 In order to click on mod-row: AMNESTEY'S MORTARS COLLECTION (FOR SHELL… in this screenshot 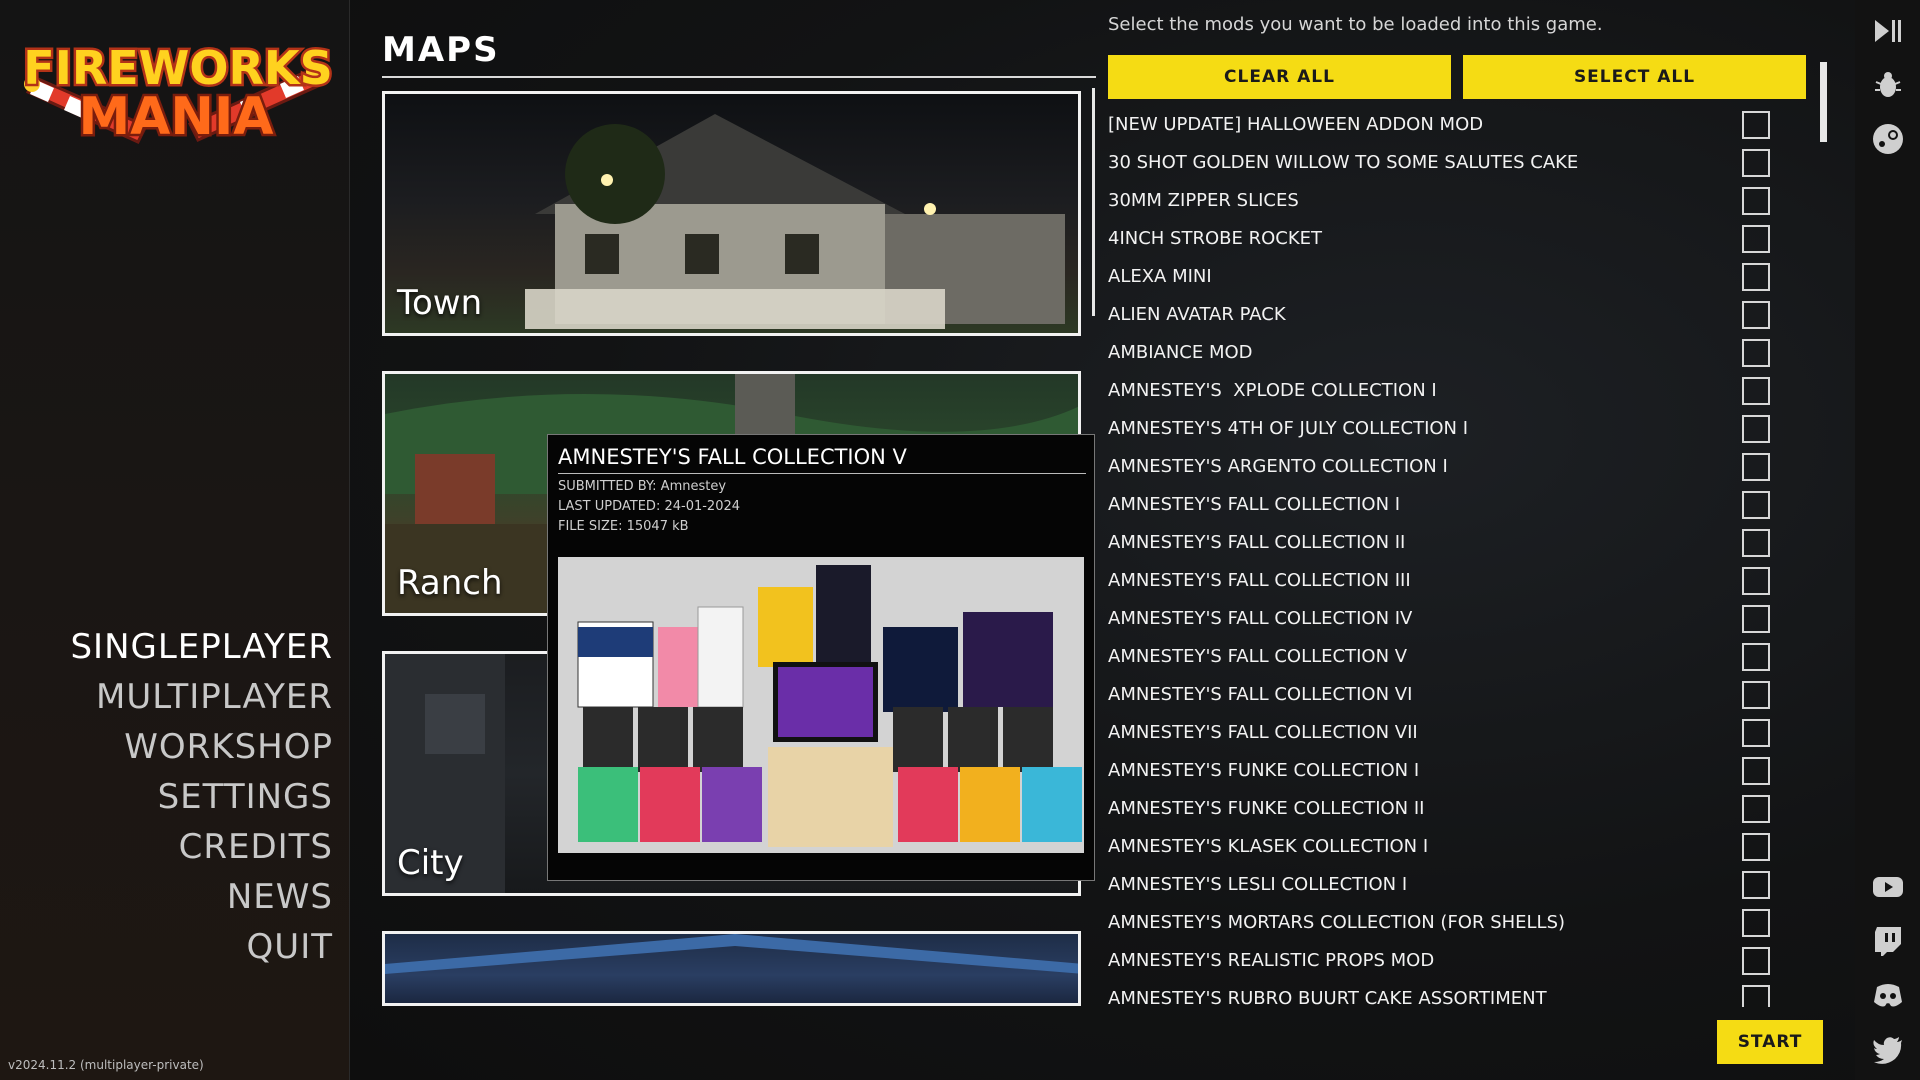, I will do `click(1440, 924)`.